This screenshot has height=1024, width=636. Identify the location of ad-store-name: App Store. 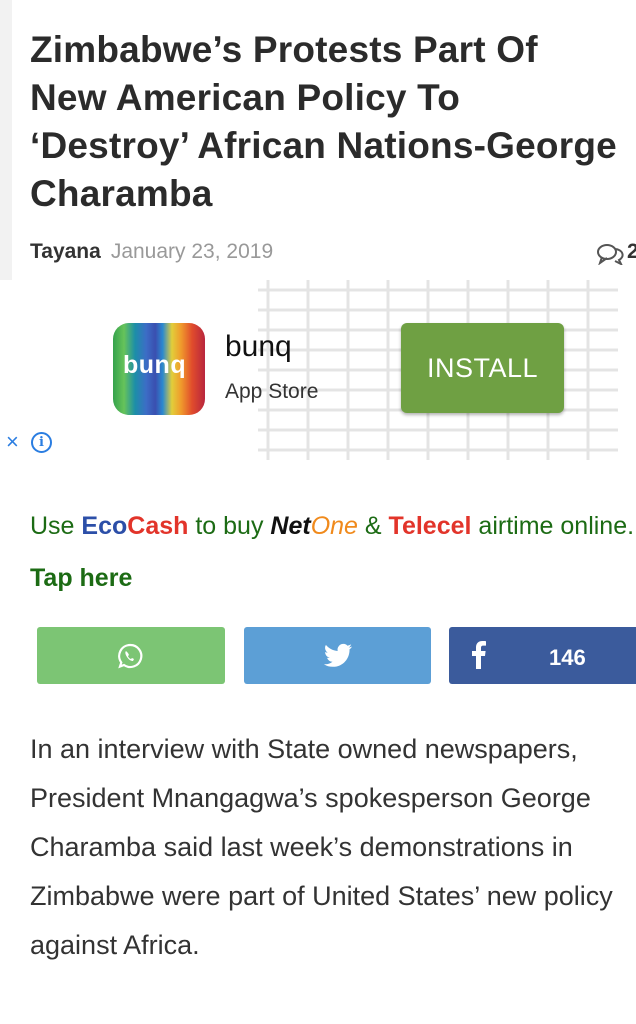
(272, 391).